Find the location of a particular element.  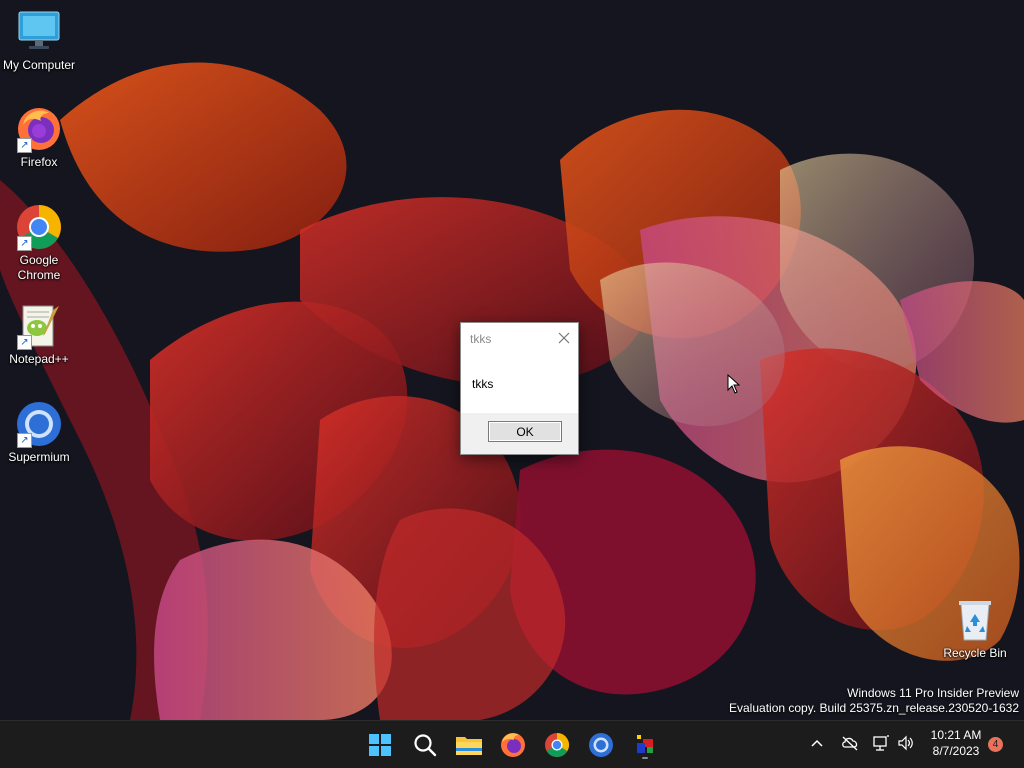

clock-date: 8/7/2023 is located at coordinates (956, 751).